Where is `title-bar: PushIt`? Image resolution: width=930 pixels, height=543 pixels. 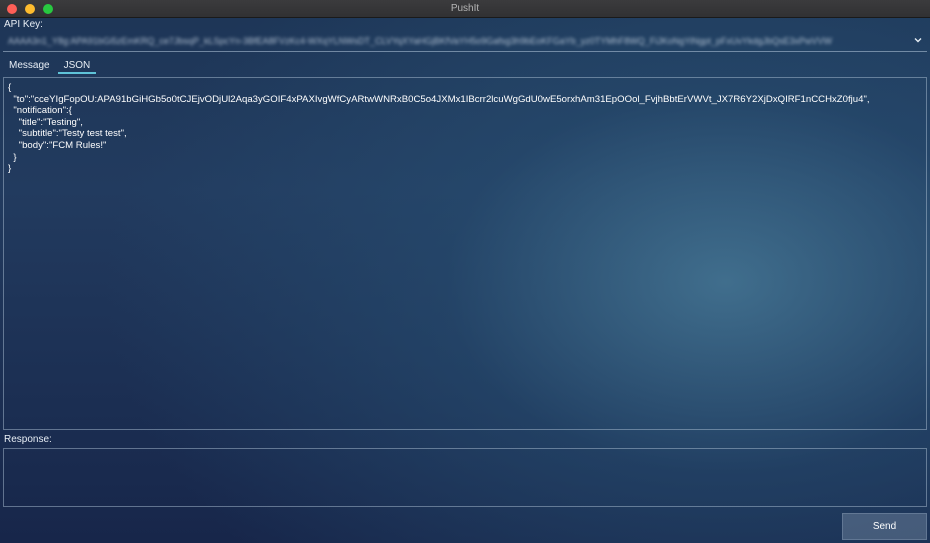
title-bar: PushIt is located at coordinates (465, 9).